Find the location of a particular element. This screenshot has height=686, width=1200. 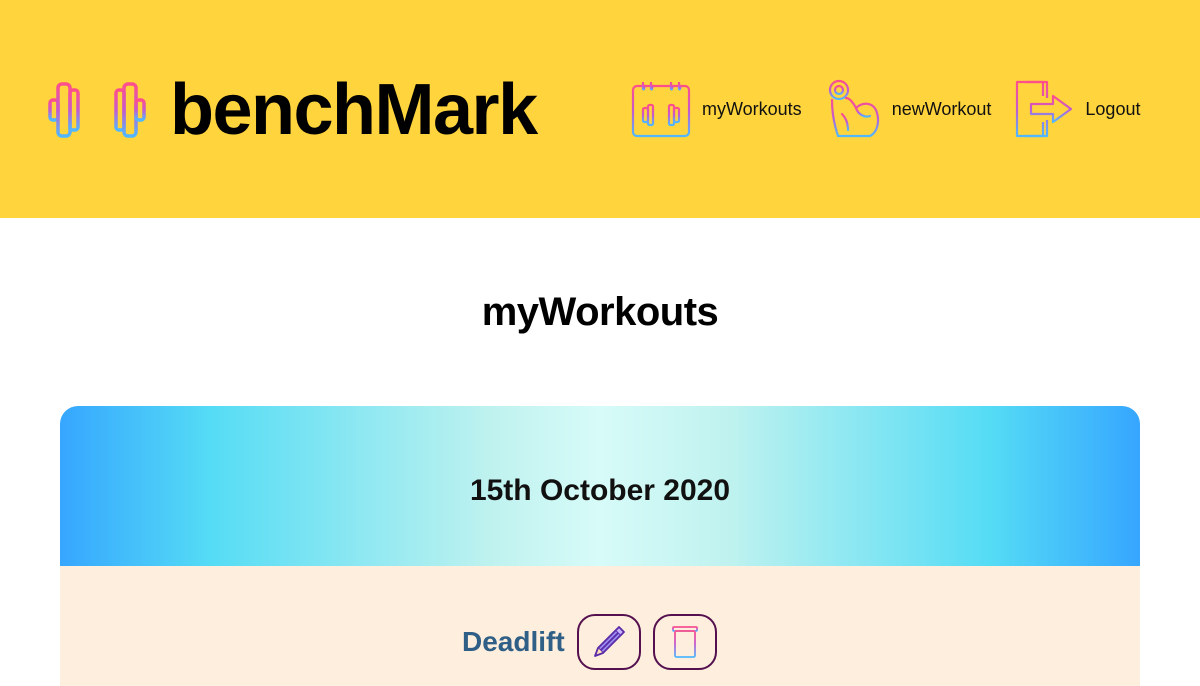

brand-logo: benchMark is located at coordinates (293, 110).